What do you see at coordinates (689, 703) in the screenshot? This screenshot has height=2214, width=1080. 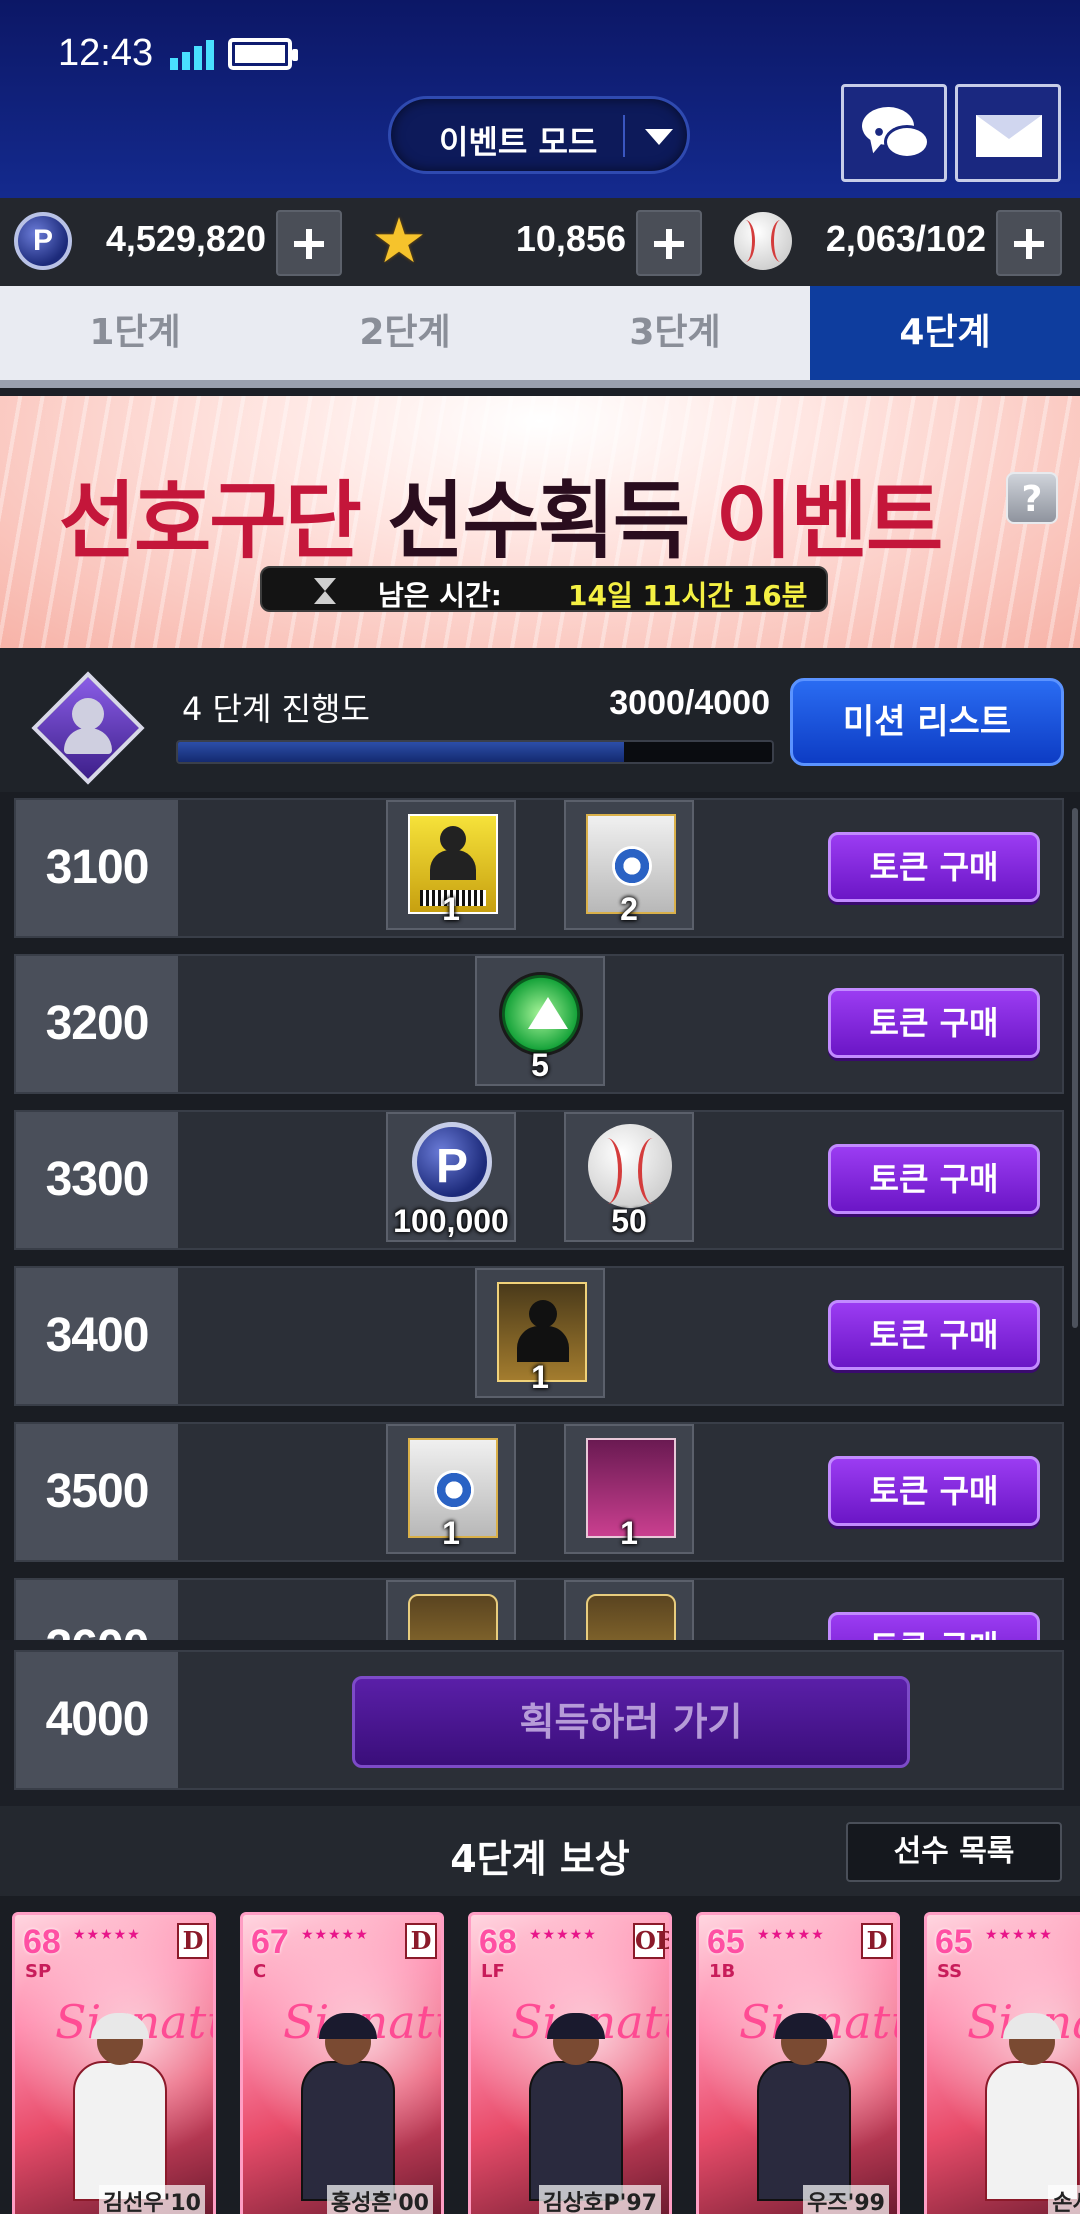 I see `progress-value: 3000/4000` at bounding box center [689, 703].